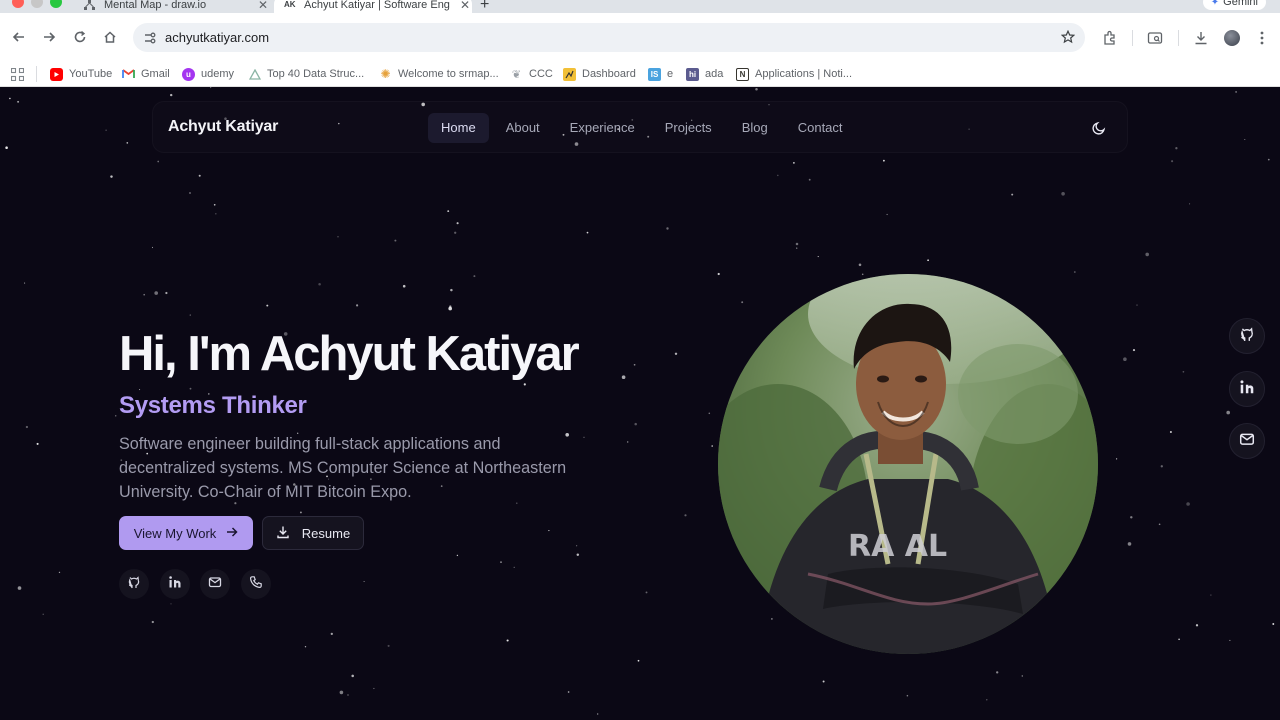 Image resolution: width=1280 pixels, height=720 pixels. Describe the element at coordinates (208, 74) in the screenshot. I see `bookmark-udemy: u udemy` at that location.